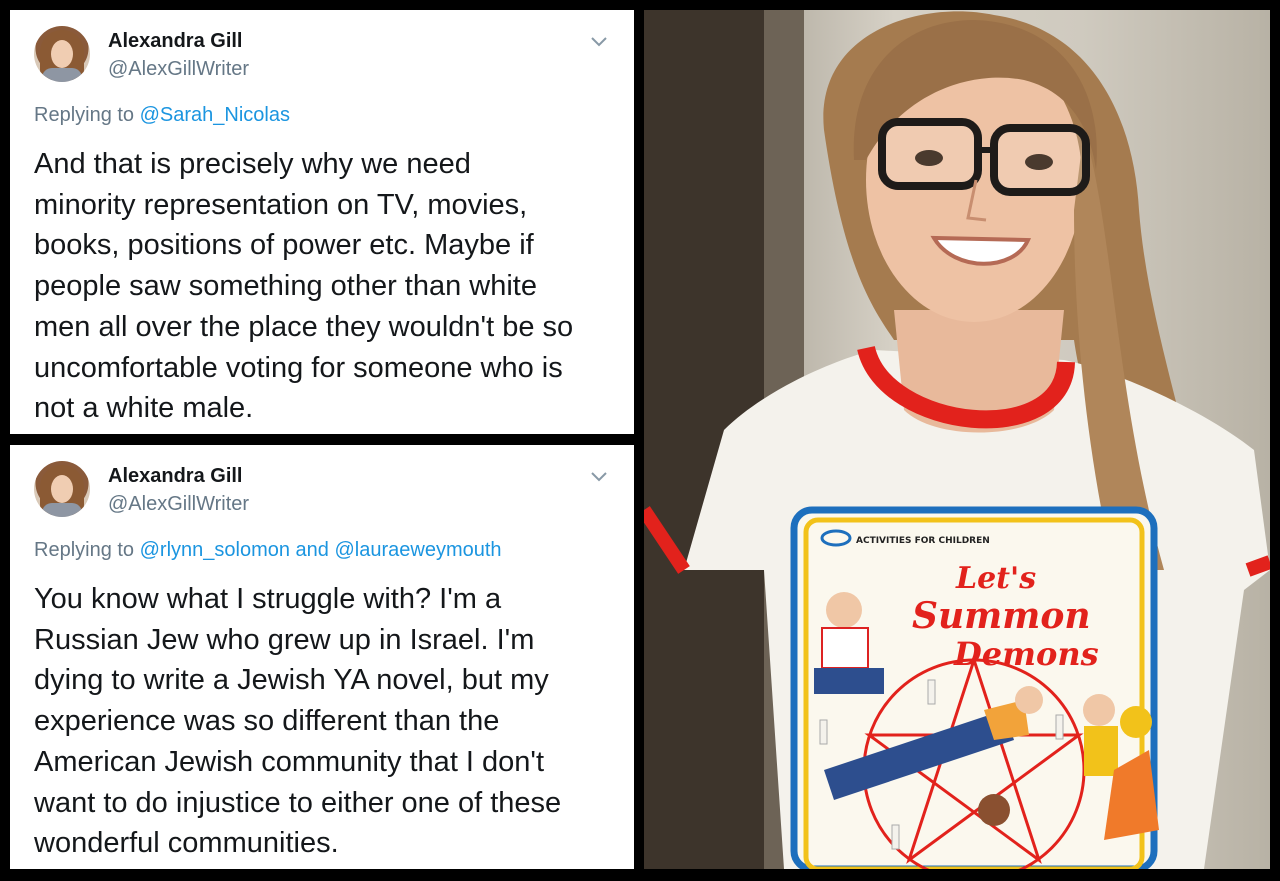 Image resolution: width=1280 pixels, height=881 pixels. What do you see at coordinates (285, 286) in the screenshot?
I see `tweet-text-line: people saw something other than white` at bounding box center [285, 286].